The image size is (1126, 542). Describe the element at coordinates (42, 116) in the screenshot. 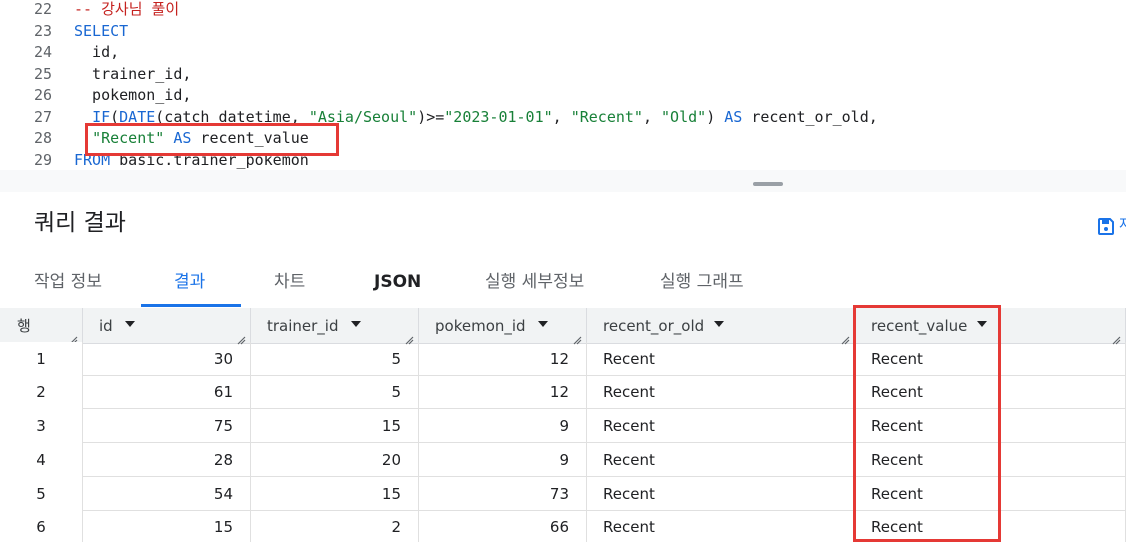

I see `line-number: 27` at that location.